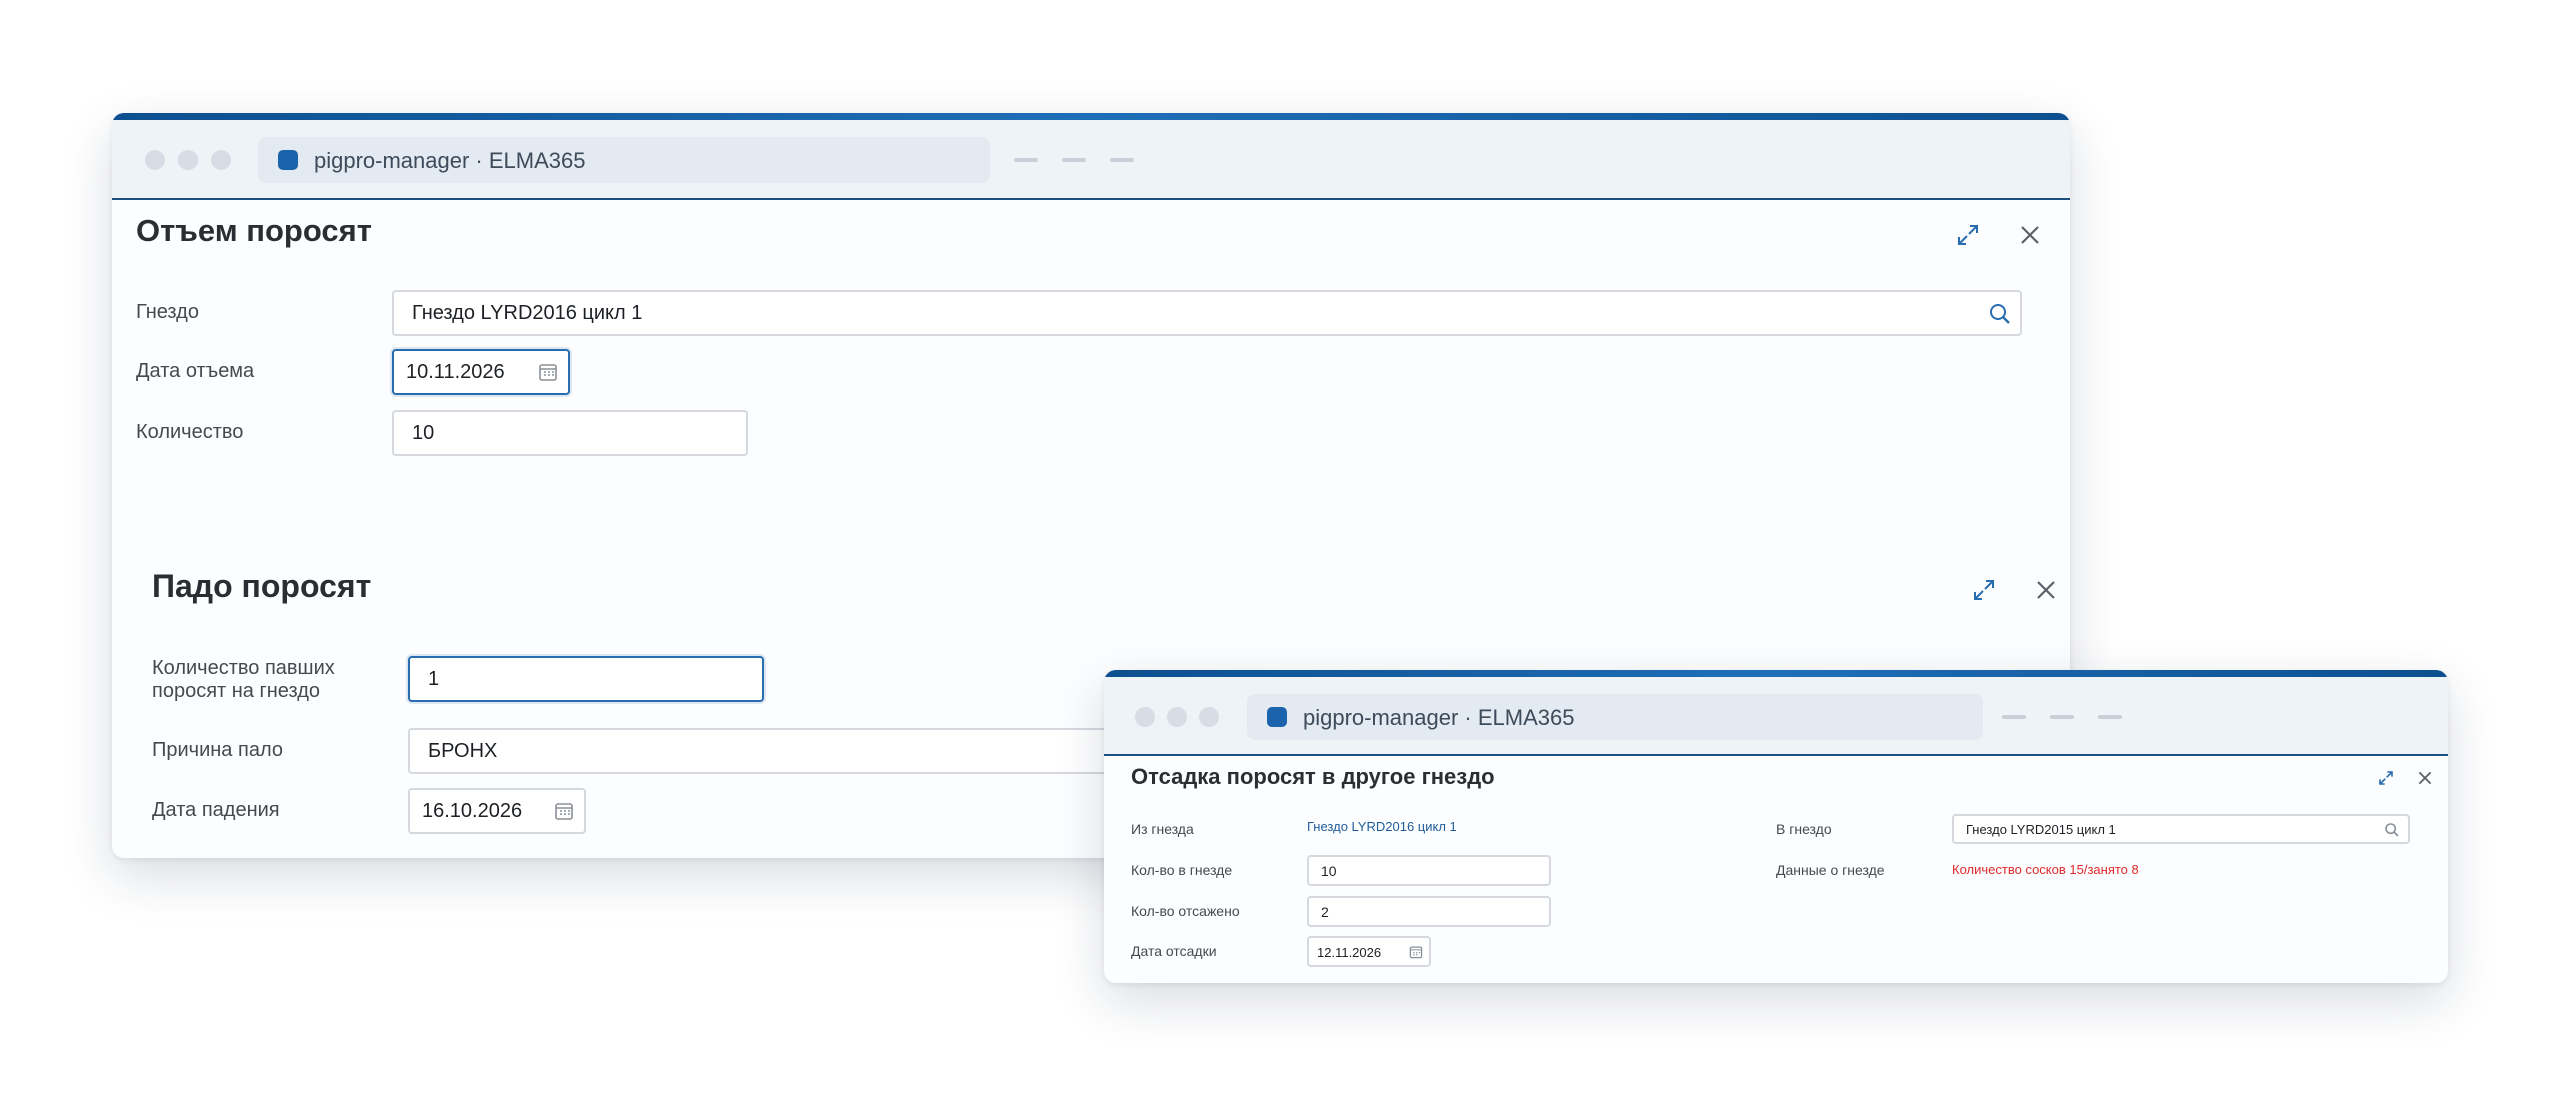 This screenshot has width=2560, height=1095. I want to click on death-reason-value: БРОНХ, so click(463, 751).